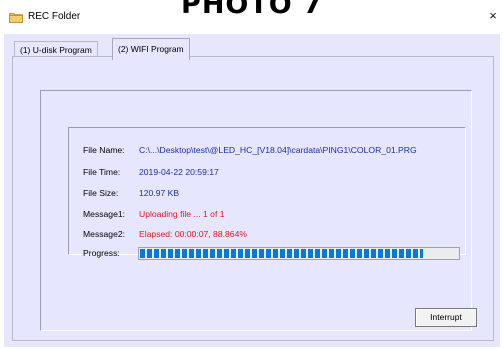 Image resolution: width=504 pixels, height=349 pixels. Describe the element at coordinates (182, 214) in the screenshot. I see `message1-value: Uploading file ... 1 of 1` at that location.